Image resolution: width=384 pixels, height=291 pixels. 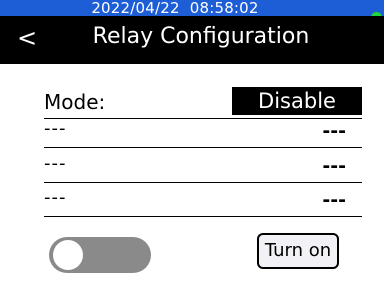 What do you see at coordinates (27, 38) in the screenshot?
I see `back-button: <` at bounding box center [27, 38].